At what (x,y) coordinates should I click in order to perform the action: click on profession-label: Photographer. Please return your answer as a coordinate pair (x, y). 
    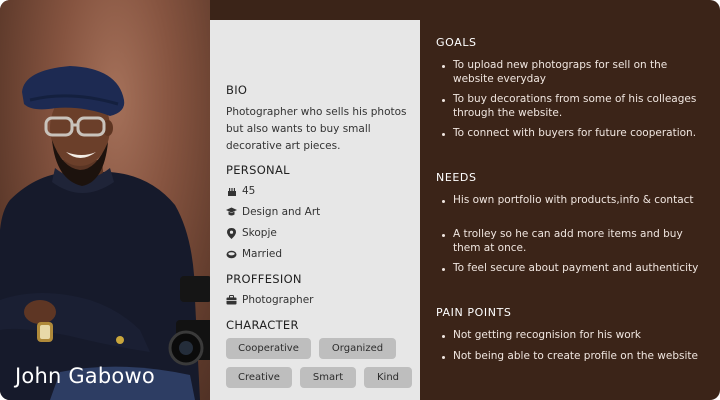
    Looking at the image, I should click on (278, 300).